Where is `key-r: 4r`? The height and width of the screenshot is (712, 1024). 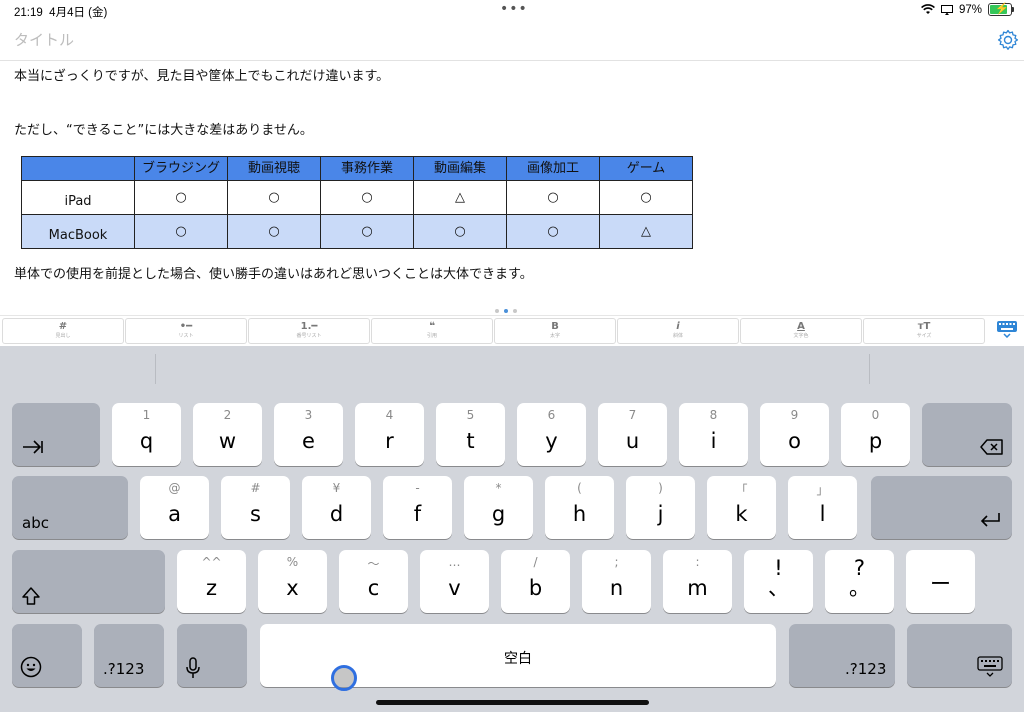 key-r: 4r is located at coordinates (389, 434).